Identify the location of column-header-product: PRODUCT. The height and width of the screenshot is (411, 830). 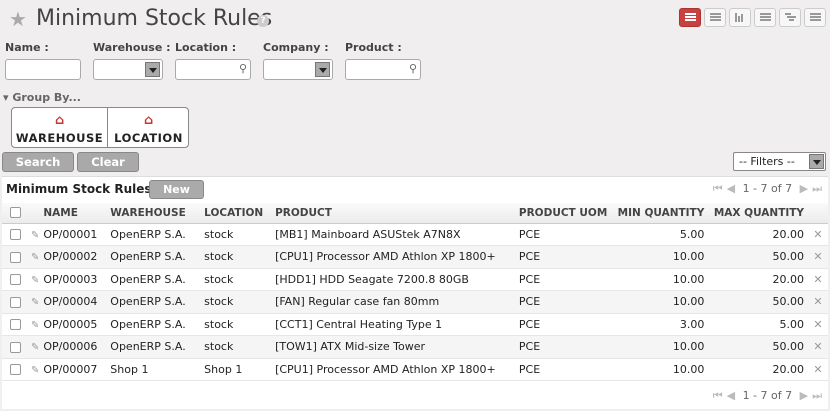
(393, 213).